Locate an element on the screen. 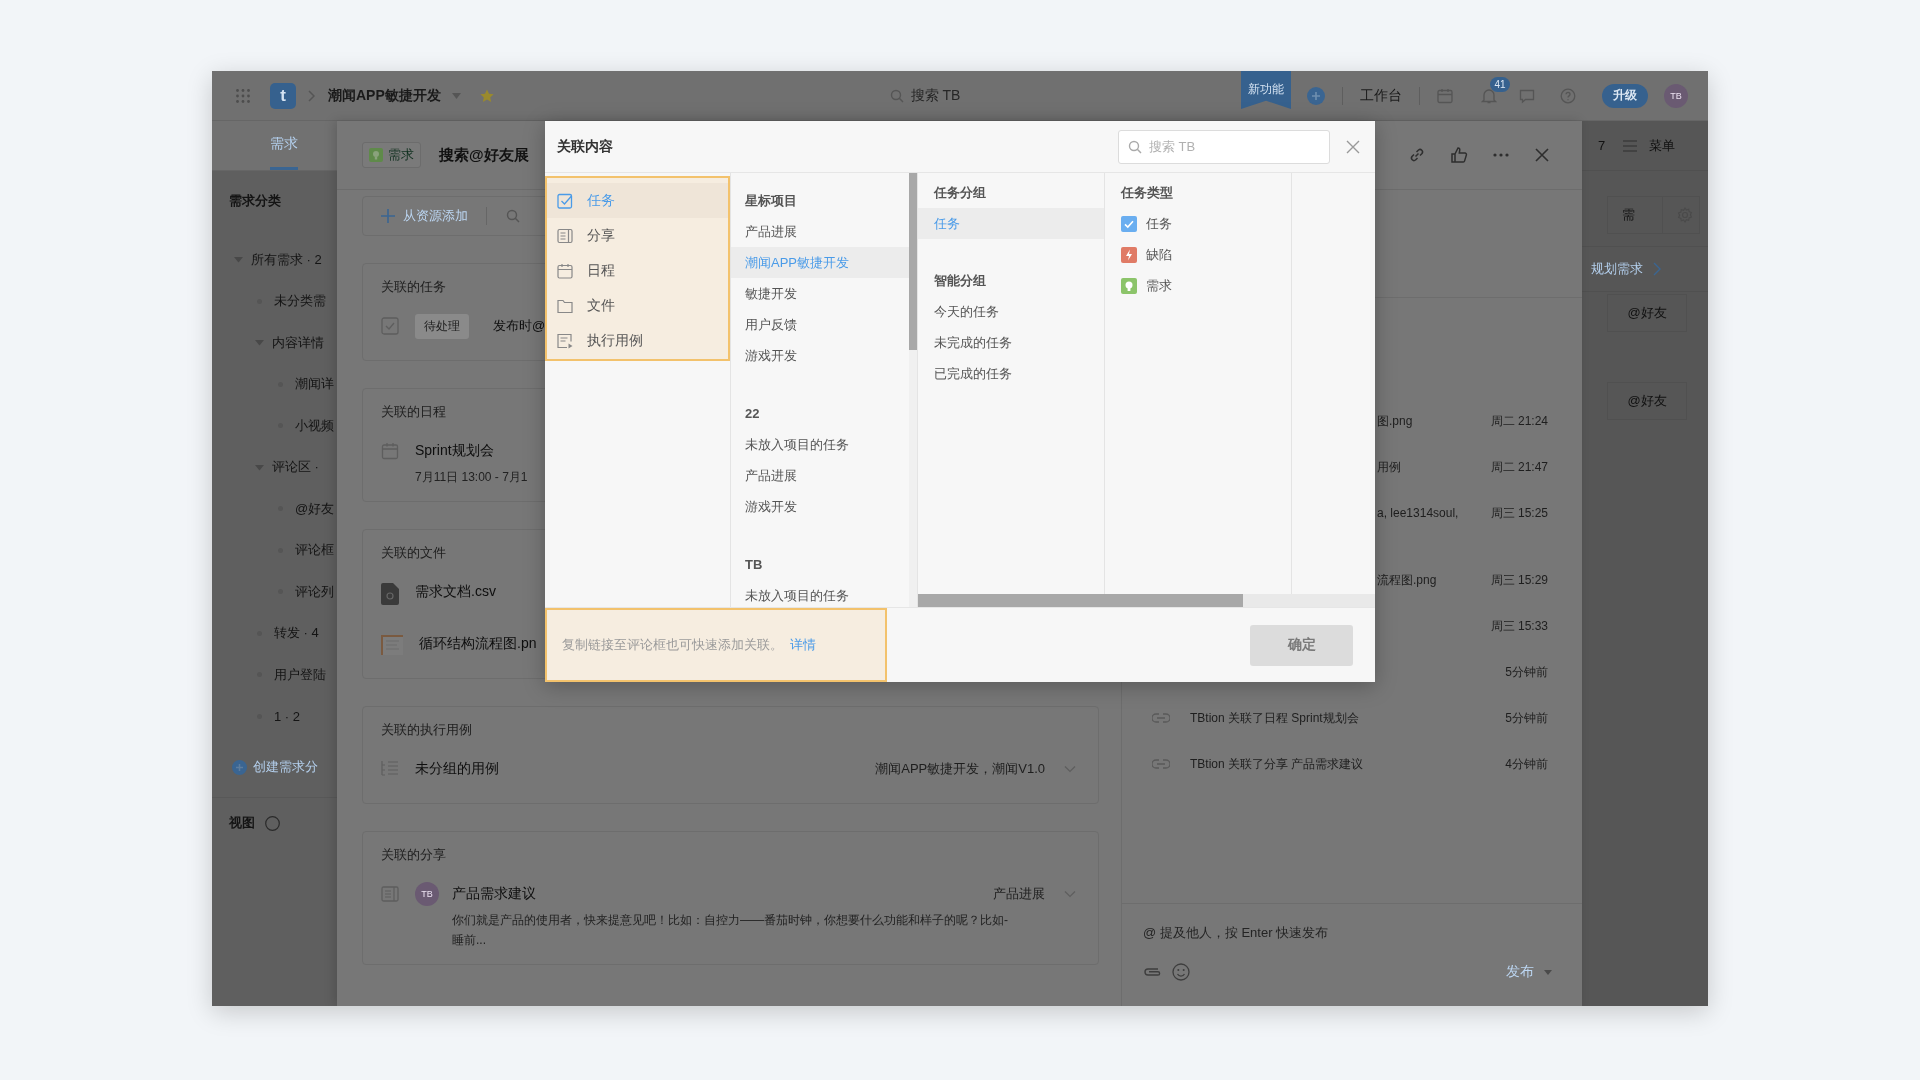  document-icon is located at coordinates (390, 894).